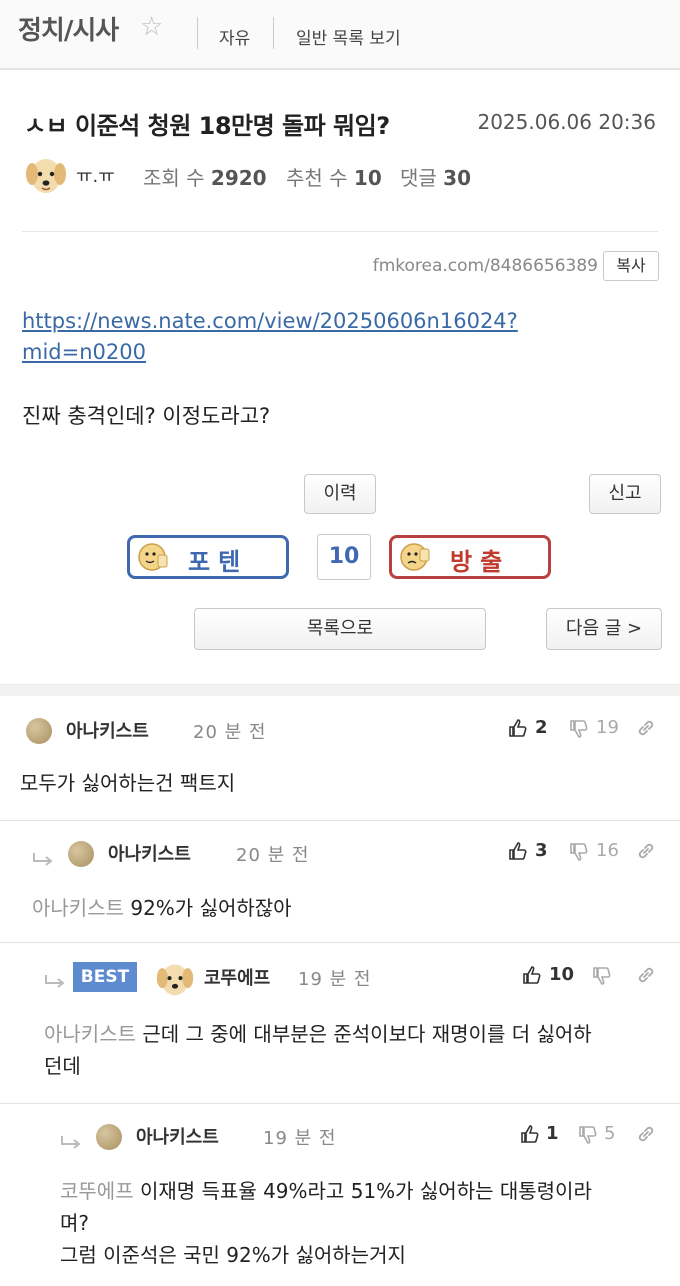  Describe the element at coordinates (566, 122) in the screenshot. I see `post-date: 2025.06.06 20:36` at that location.